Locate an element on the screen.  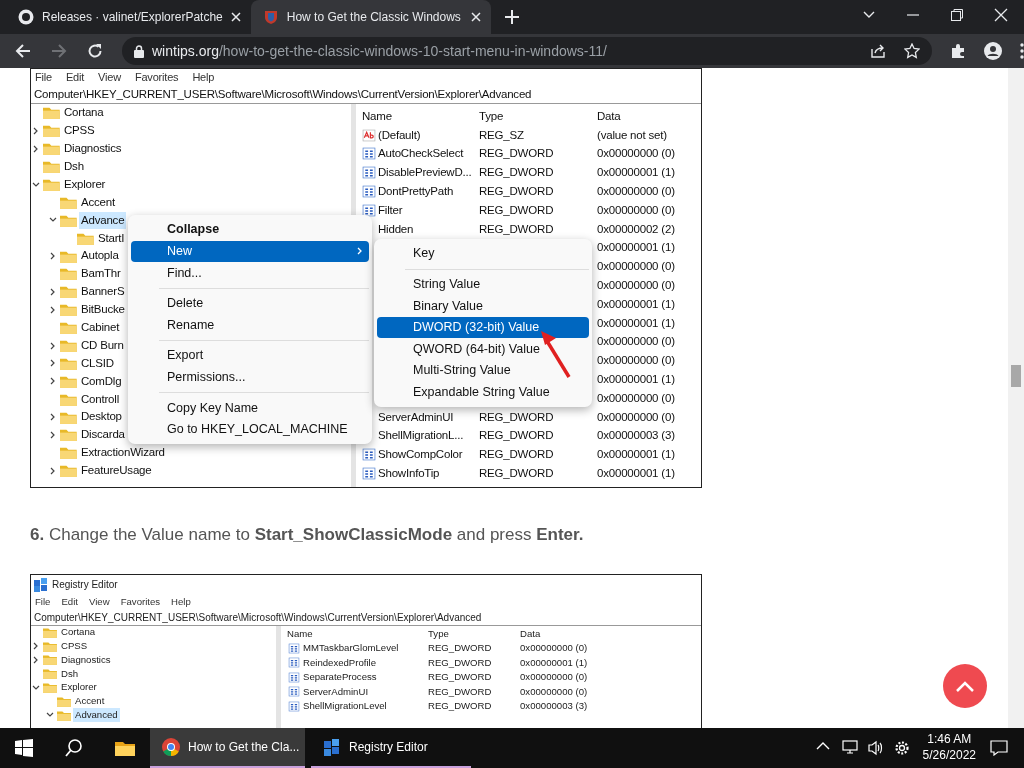
menu-item: Rename is located at coordinates (250, 325).